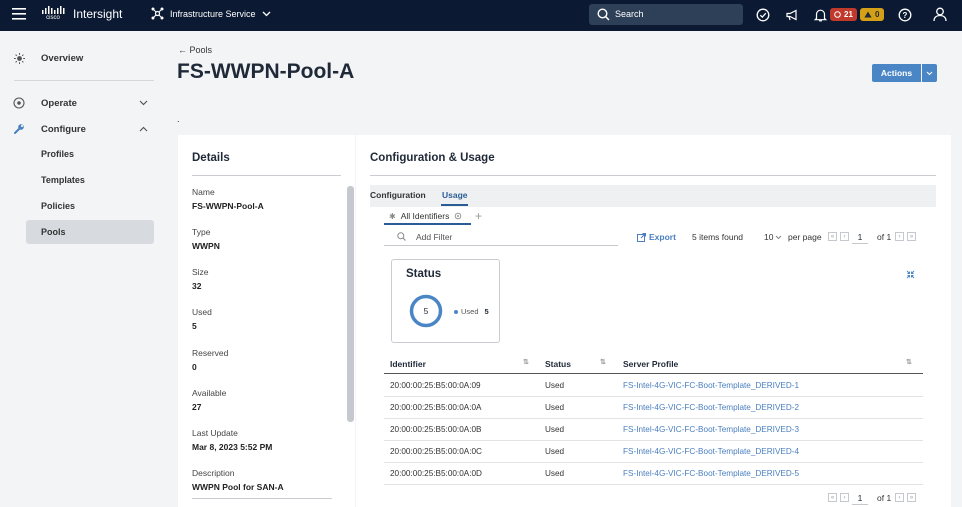  What do you see at coordinates (53, 18) in the screenshot?
I see `cisco-wordmark: cisco` at bounding box center [53, 18].